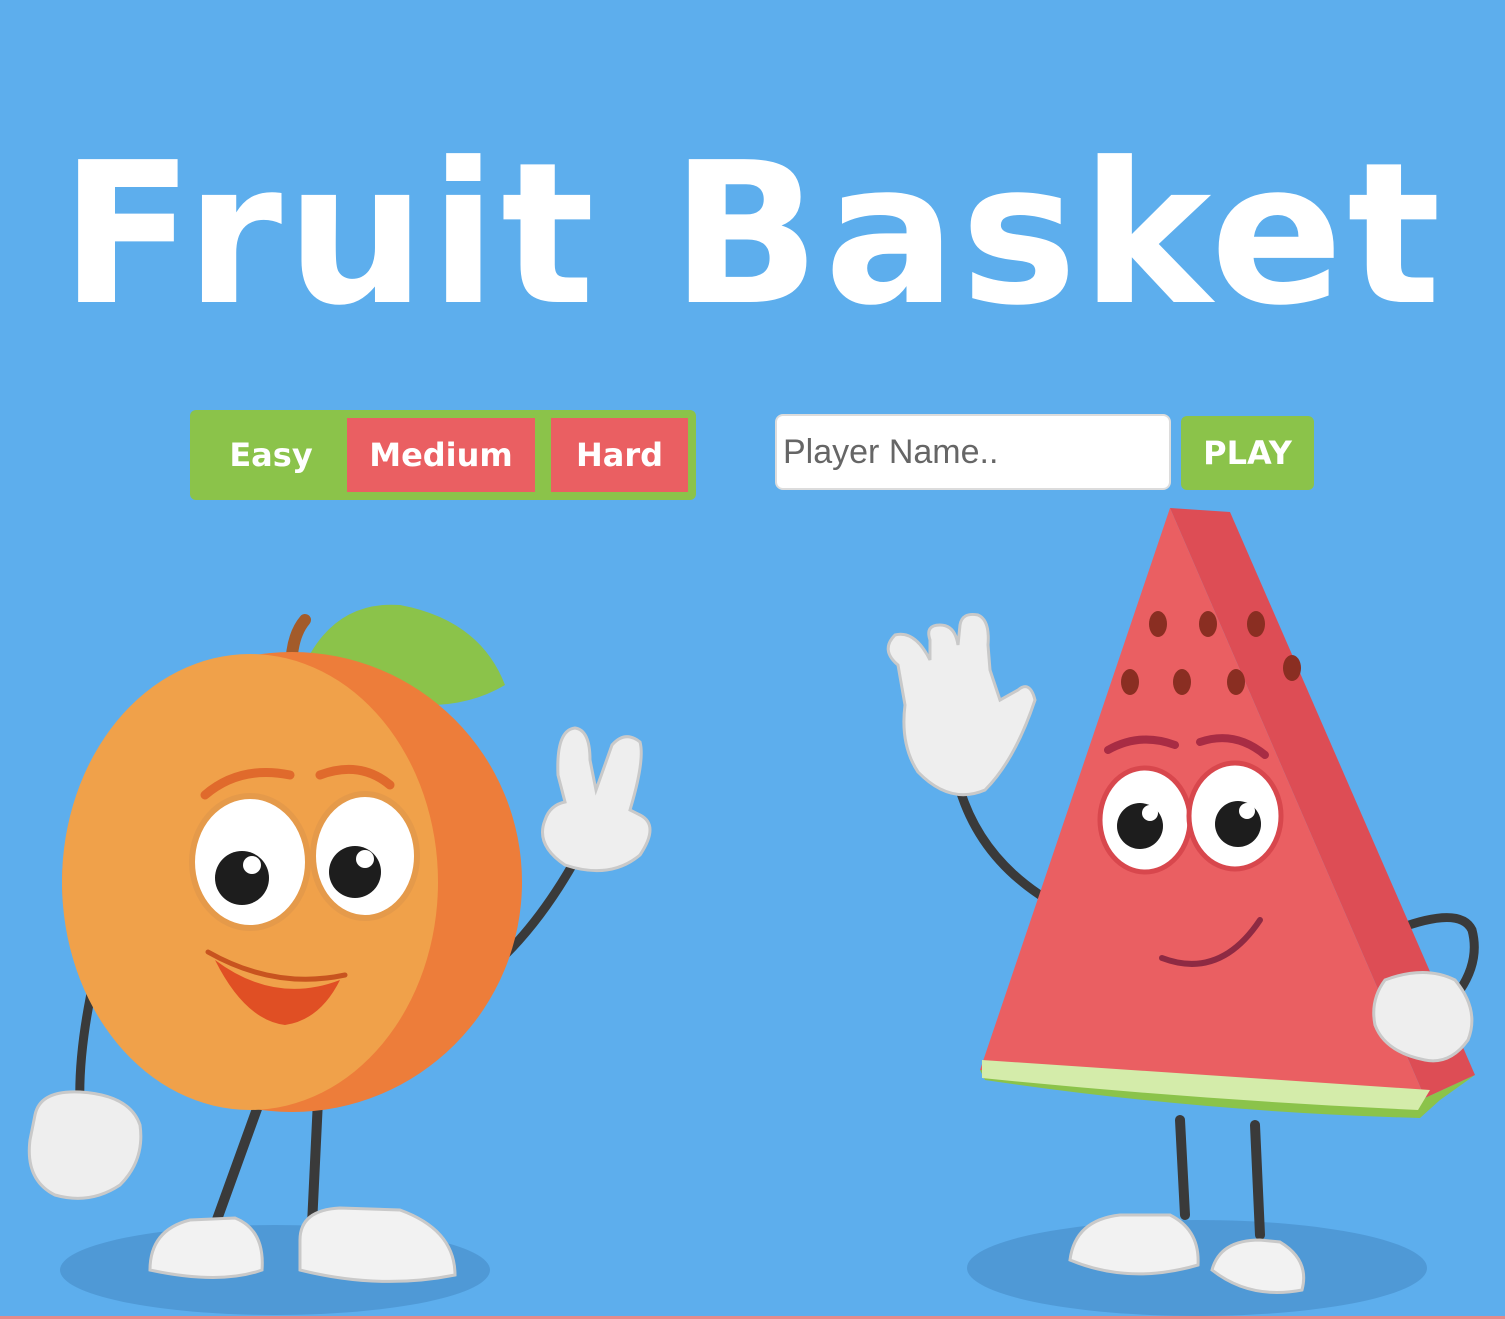  Describe the element at coordinates (1247, 453) in the screenshot. I see `play-button: PLAY` at that location.